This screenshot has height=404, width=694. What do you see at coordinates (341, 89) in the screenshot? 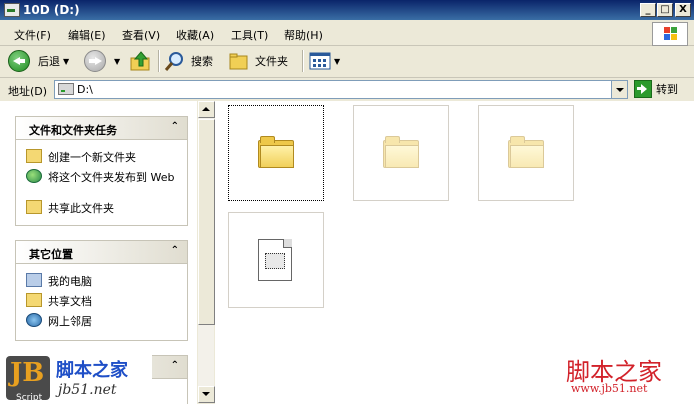
I see `address-input: D:\` at bounding box center [341, 89].